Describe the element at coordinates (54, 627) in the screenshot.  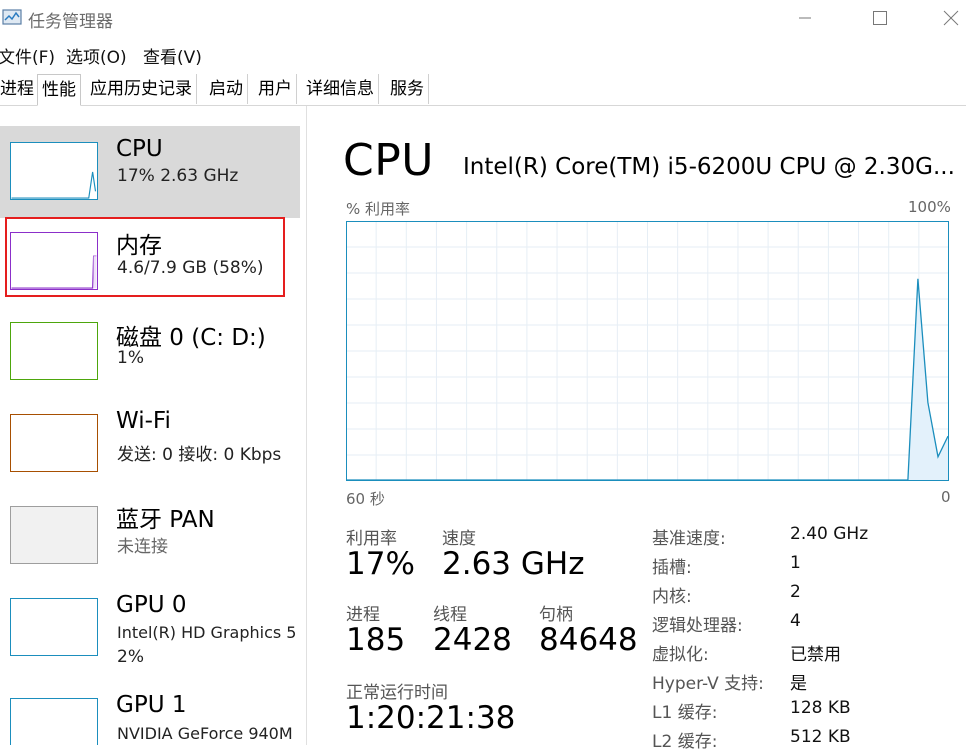
I see `gpu0-thumbnail` at that location.